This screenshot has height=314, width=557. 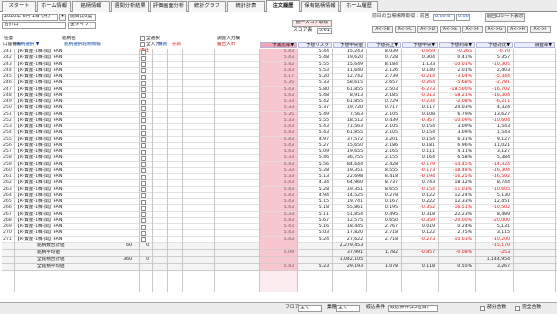 I want to click on tab-6: 統計計表, so click(x=246, y=6).